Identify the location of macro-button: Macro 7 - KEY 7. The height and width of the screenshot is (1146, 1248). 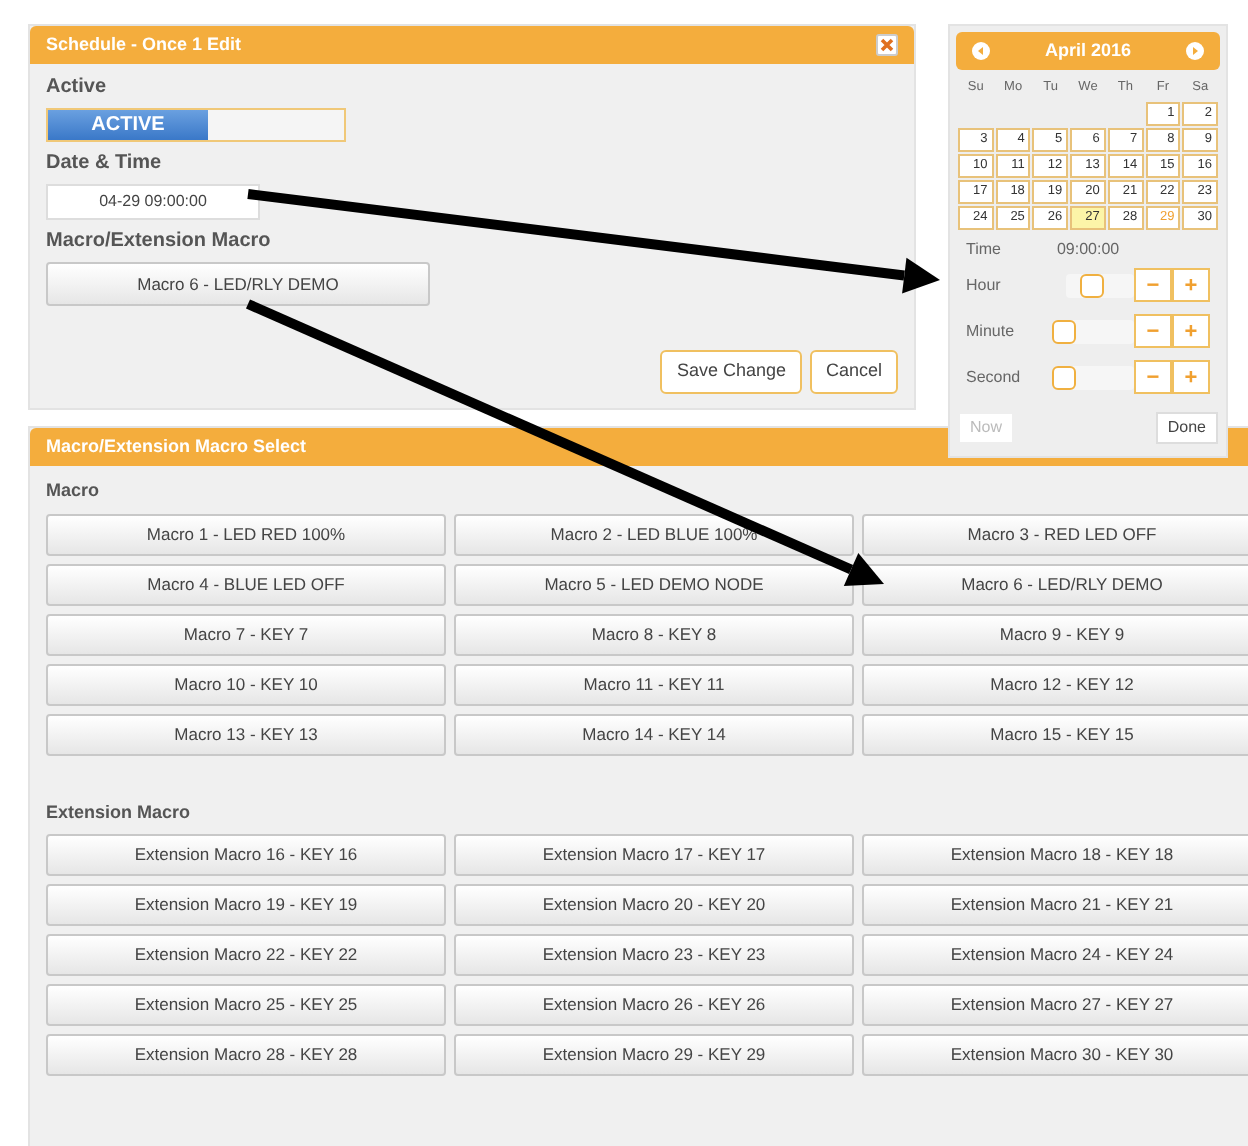
(246, 634).